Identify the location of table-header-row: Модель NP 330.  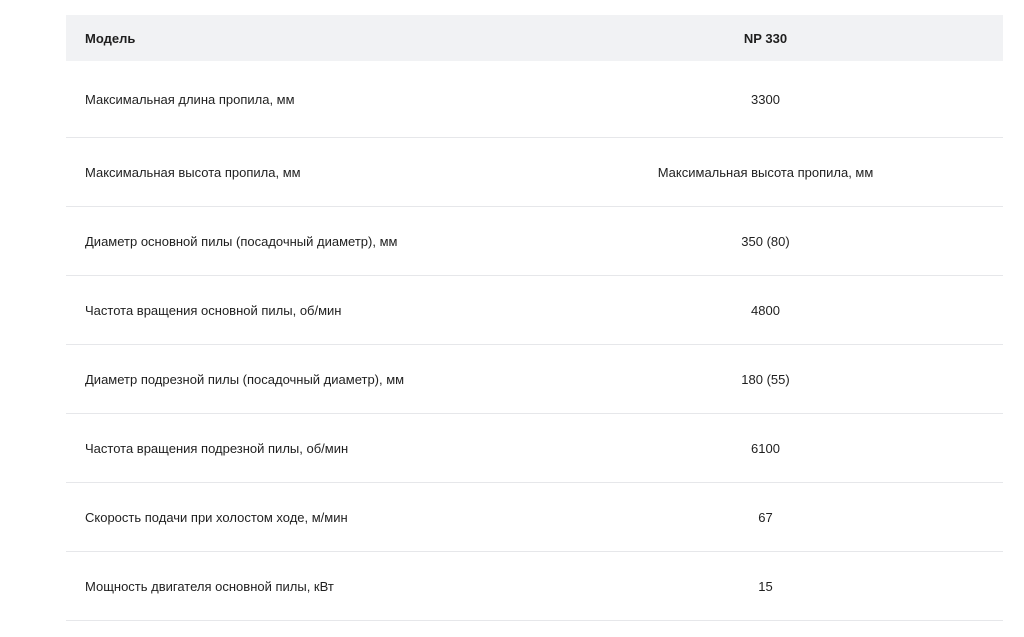
(534, 38).